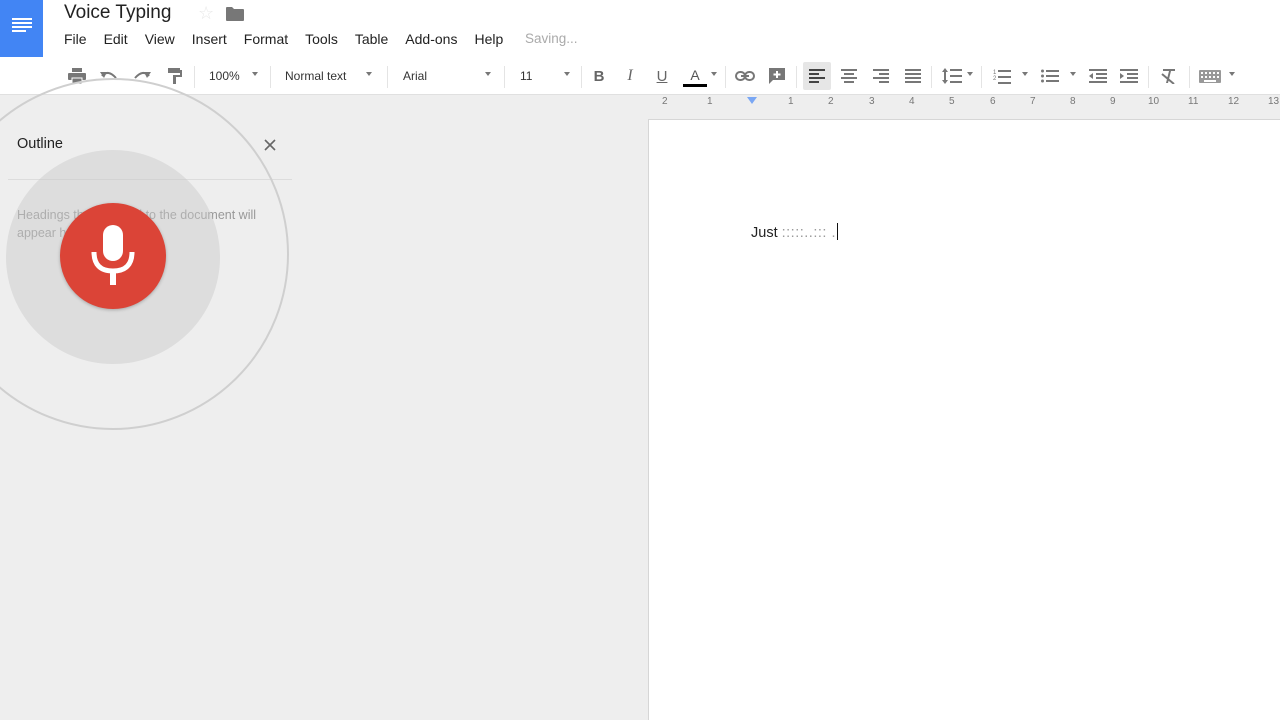 This screenshot has height=720, width=1280. What do you see at coordinates (1073, 101) in the screenshot?
I see `ruler-tick: 8` at bounding box center [1073, 101].